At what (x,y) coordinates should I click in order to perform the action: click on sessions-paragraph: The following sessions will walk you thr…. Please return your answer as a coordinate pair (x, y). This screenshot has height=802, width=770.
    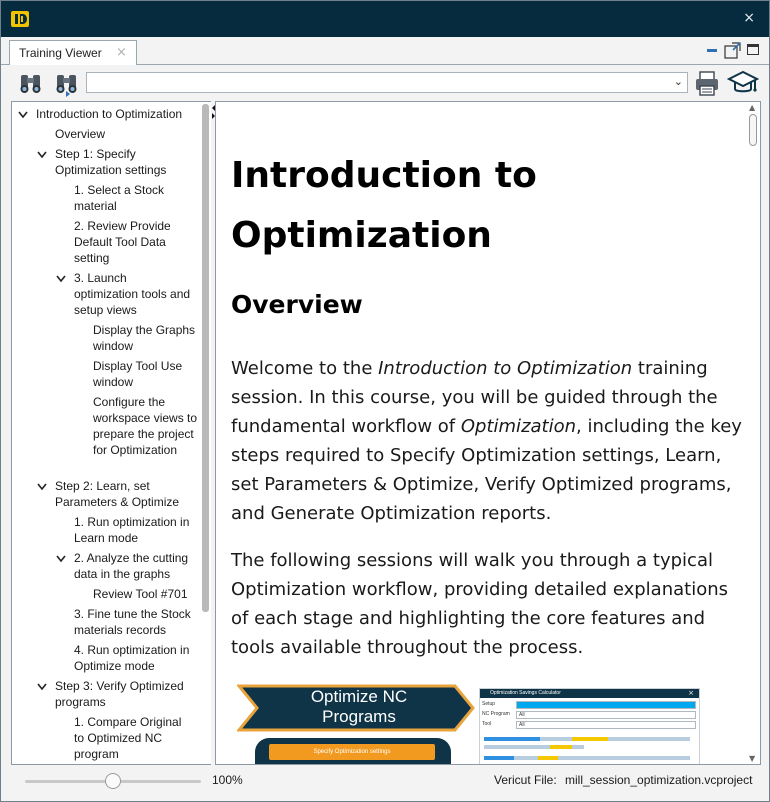
    Looking at the image, I should click on (479, 604).